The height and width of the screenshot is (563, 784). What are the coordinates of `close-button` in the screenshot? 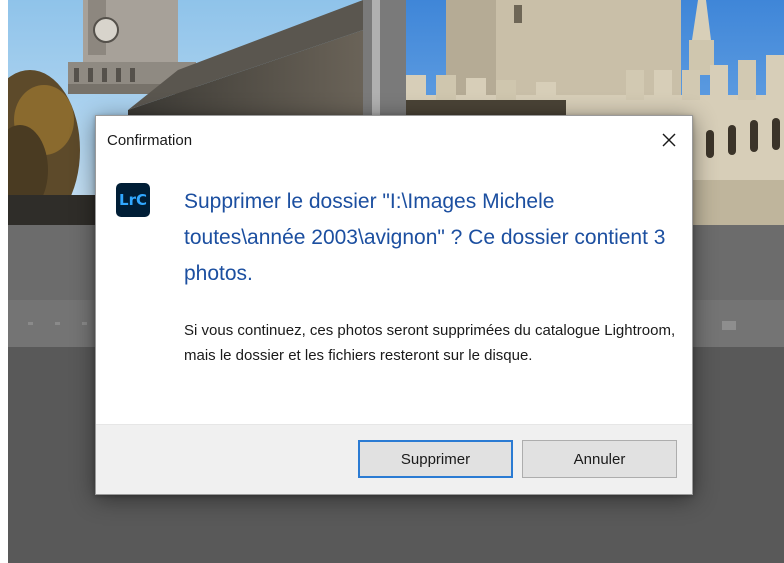 It's located at (669, 140).